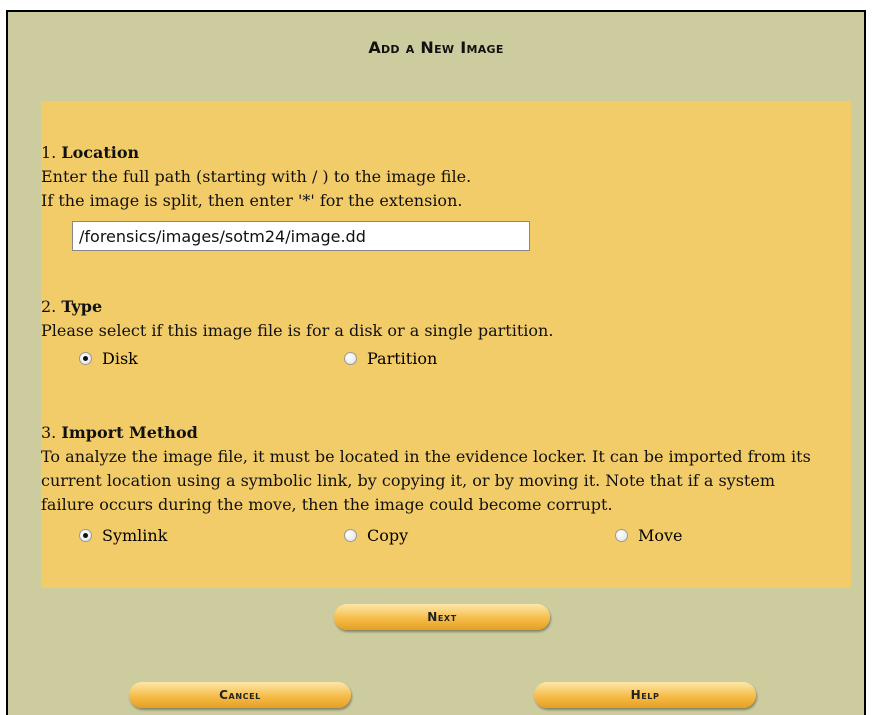 The image size is (872, 715). I want to click on radio-copy-label: Copy, so click(388, 535).